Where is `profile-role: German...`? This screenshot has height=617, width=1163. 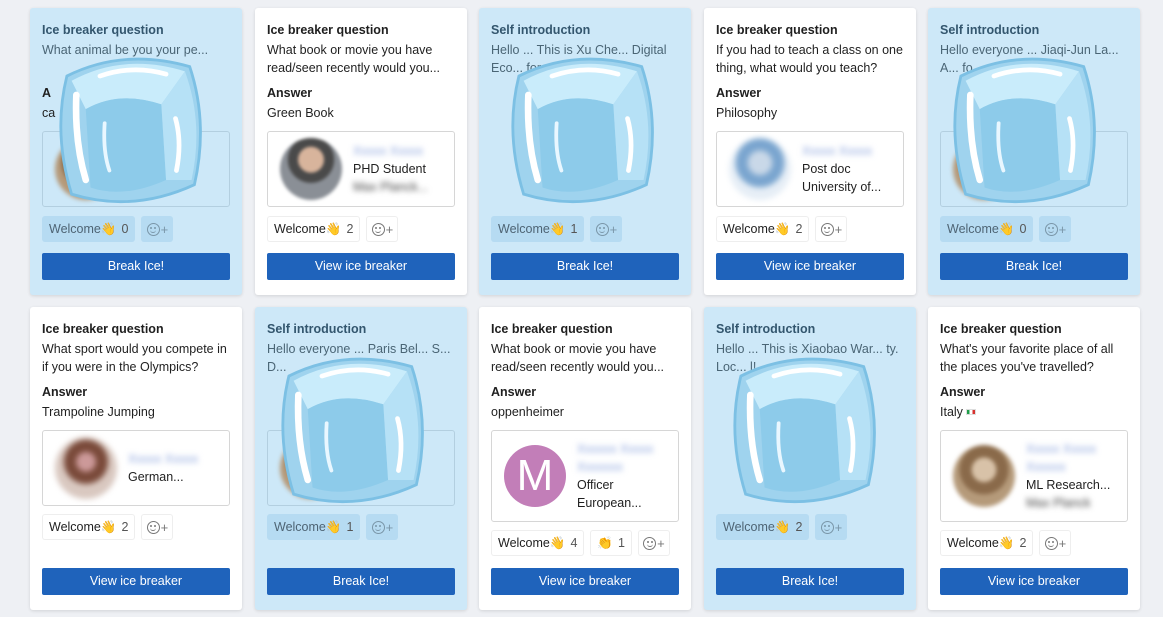 profile-role: German... is located at coordinates (156, 477).